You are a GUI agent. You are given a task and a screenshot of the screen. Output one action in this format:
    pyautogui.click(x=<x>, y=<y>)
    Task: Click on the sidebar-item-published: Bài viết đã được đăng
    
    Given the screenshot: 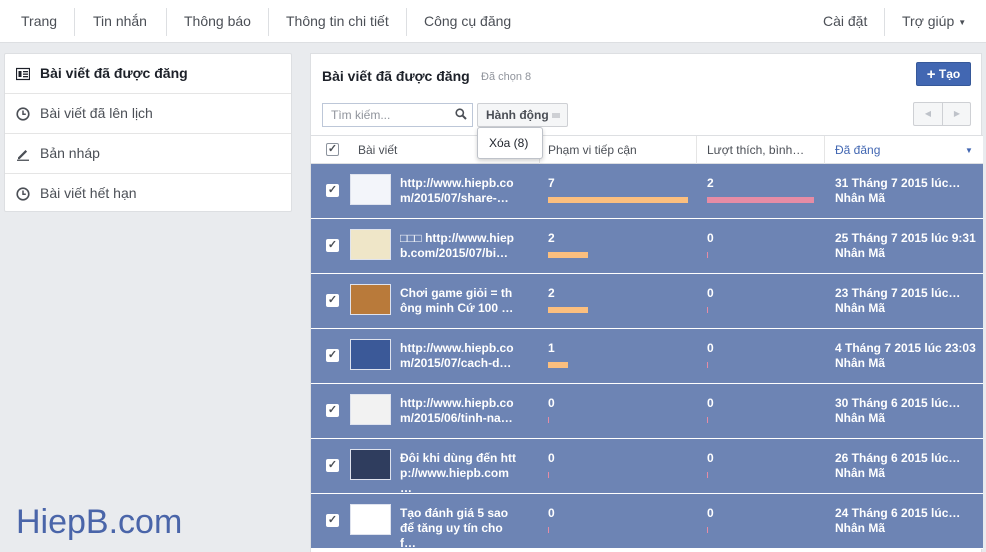 What is the action you would take?
    pyautogui.click(x=148, y=74)
    